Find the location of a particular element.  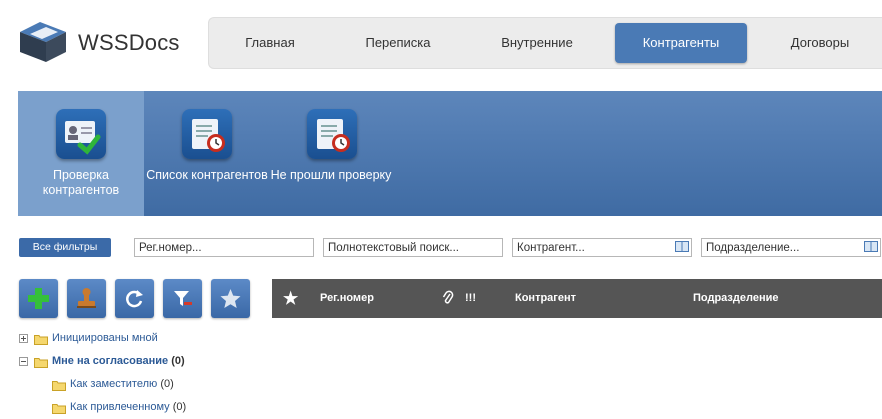

tree-item-as-involved: Как привлеченному (0) is located at coordinates (128, 407).